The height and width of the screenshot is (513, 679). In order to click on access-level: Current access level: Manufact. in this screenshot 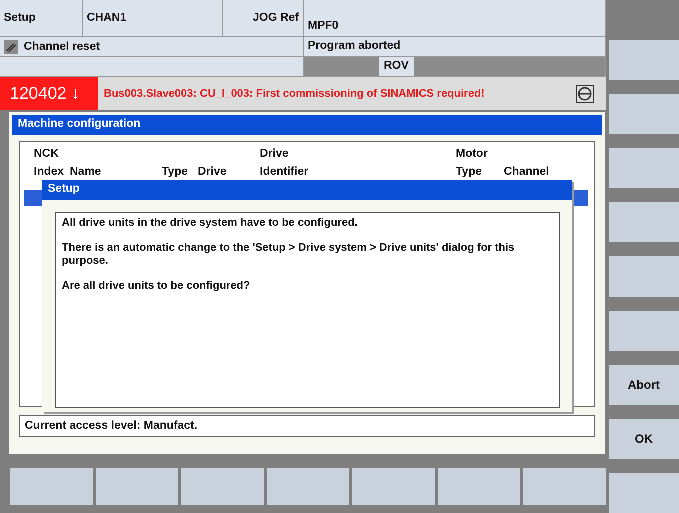, I will do `click(307, 426)`.